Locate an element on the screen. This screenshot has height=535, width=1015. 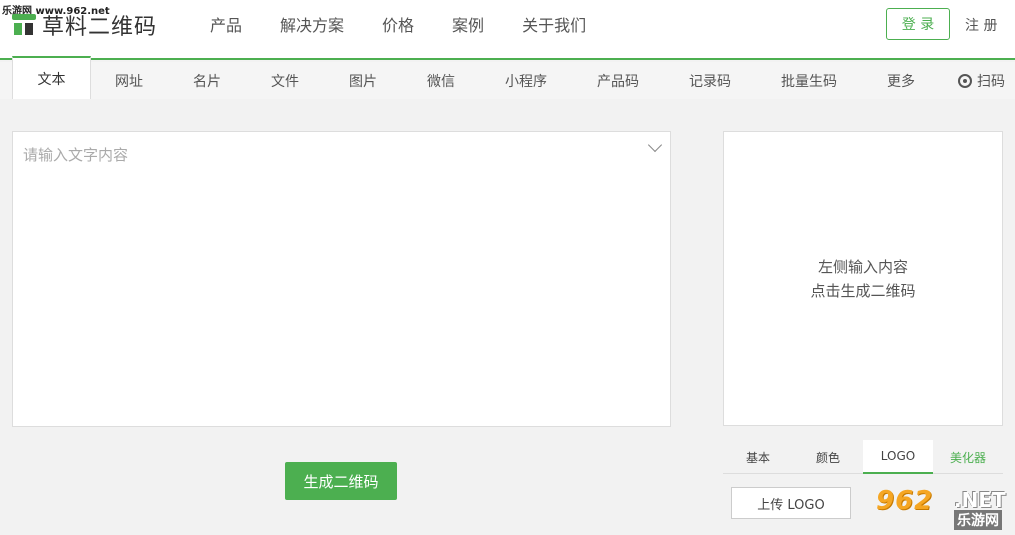
nav-item-solutions: 解决方案 is located at coordinates (312, 24).